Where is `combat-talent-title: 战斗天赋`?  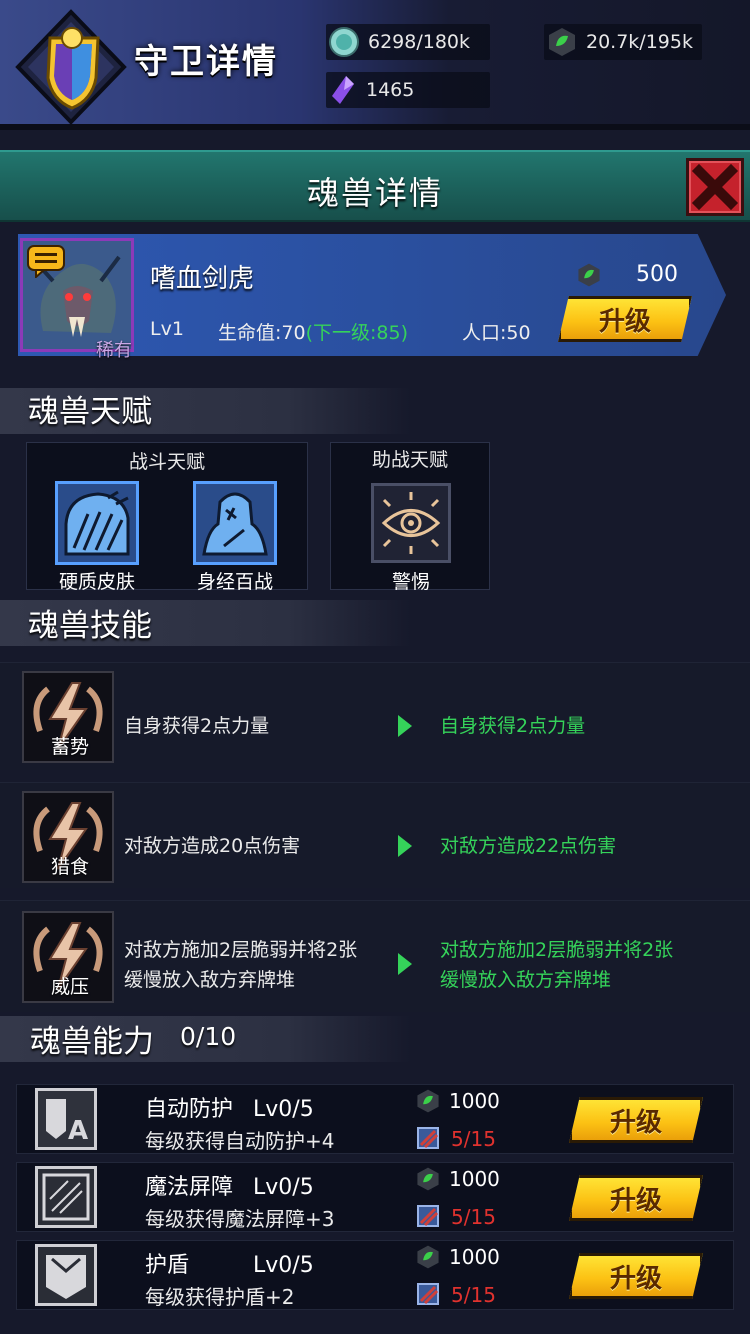 combat-talent-title: 战斗天赋 is located at coordinates (166, 462).